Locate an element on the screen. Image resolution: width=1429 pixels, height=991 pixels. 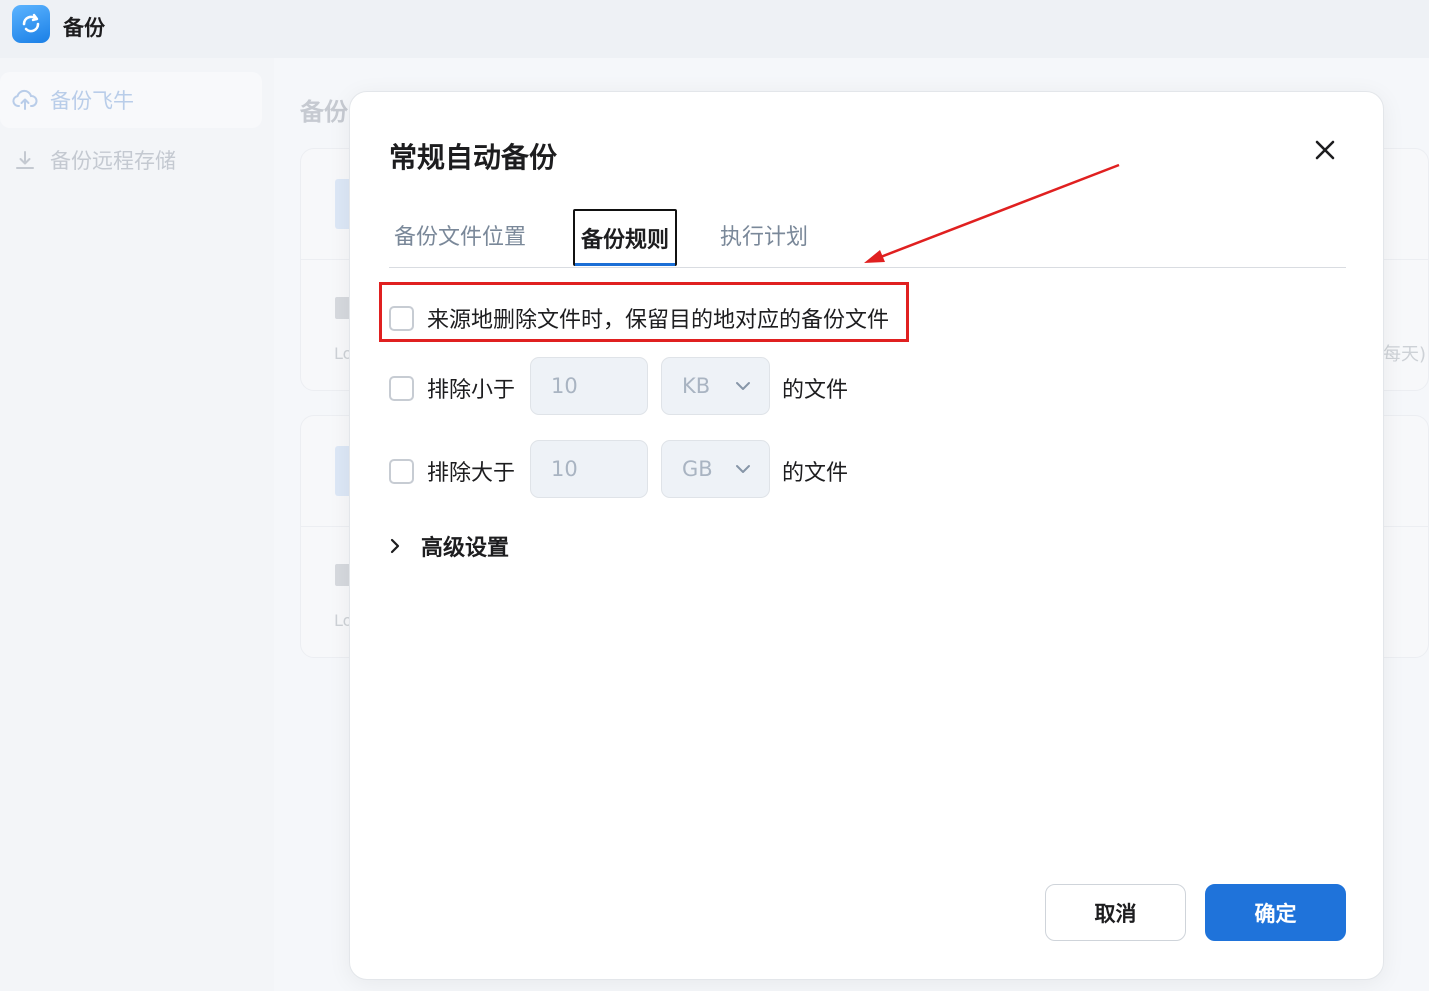
chevron-right-icon is located at coordinates (395, 546).